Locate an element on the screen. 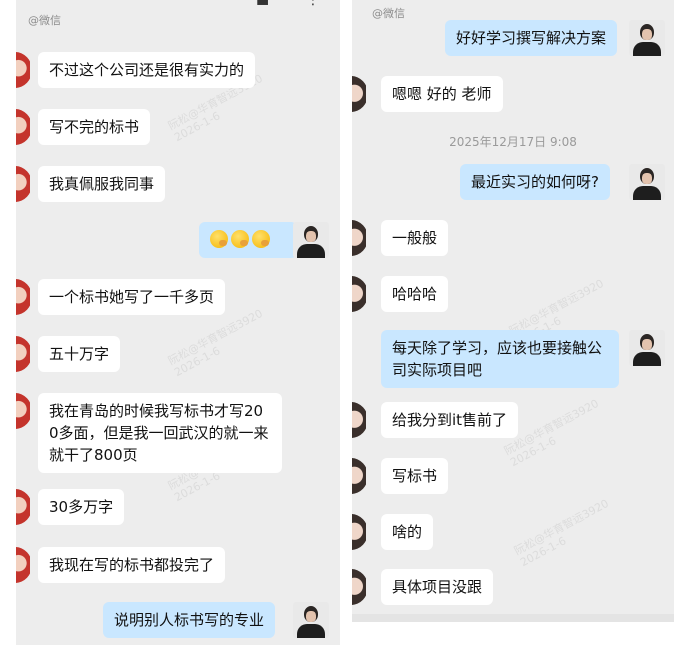 The image size is (689, 667). message-bubble-incoming: 写不完的标书 is located at coordinates (94, 127).